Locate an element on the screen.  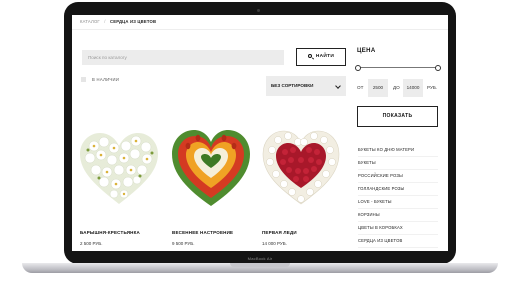
category-link: ЦВЕТЫ В КОРОБКАХ is located at coordinates (398, 230).